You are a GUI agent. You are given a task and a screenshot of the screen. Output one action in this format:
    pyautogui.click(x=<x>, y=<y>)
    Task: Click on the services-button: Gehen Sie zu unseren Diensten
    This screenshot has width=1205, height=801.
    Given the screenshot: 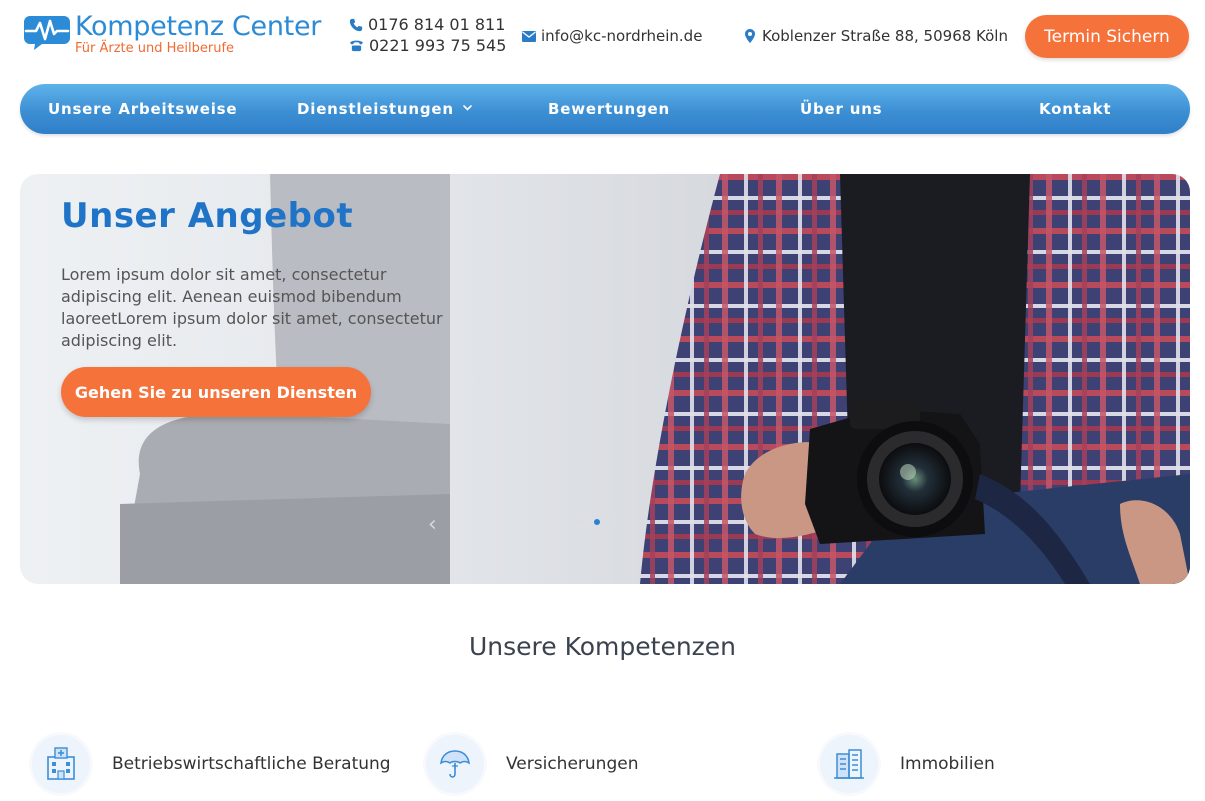 What is the action you would take?
    pyautogui.click(x=216, y=392)
    